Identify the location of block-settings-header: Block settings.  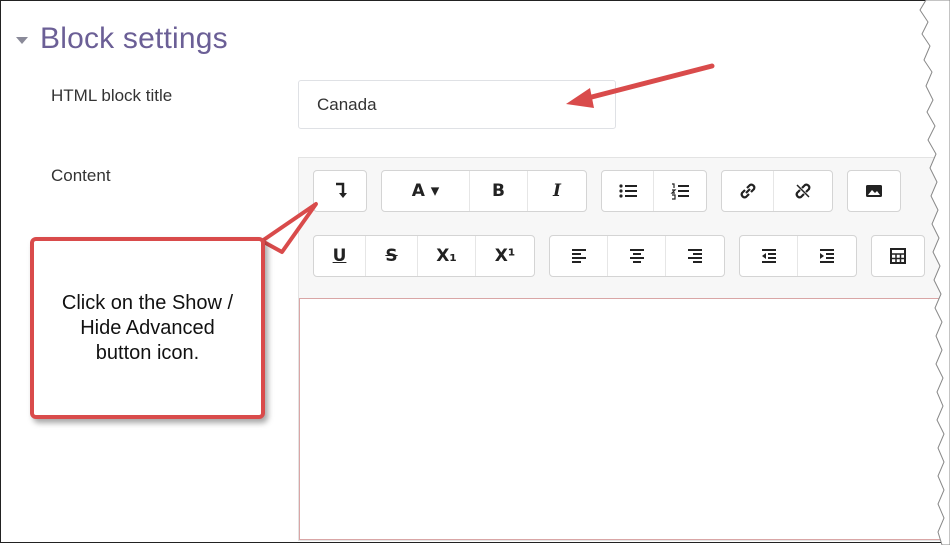
(122, 39).